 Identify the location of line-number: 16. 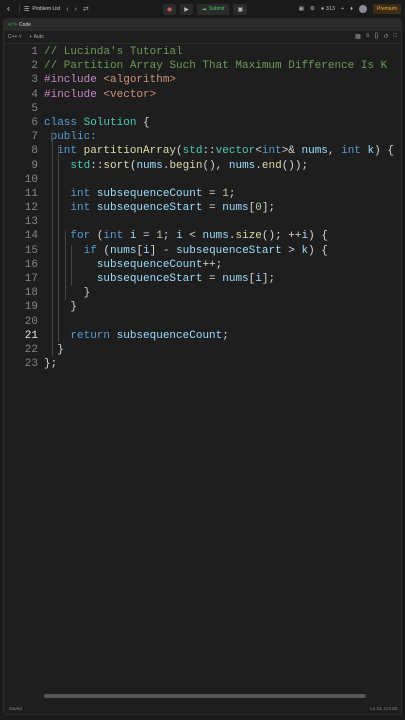
(31, 264).